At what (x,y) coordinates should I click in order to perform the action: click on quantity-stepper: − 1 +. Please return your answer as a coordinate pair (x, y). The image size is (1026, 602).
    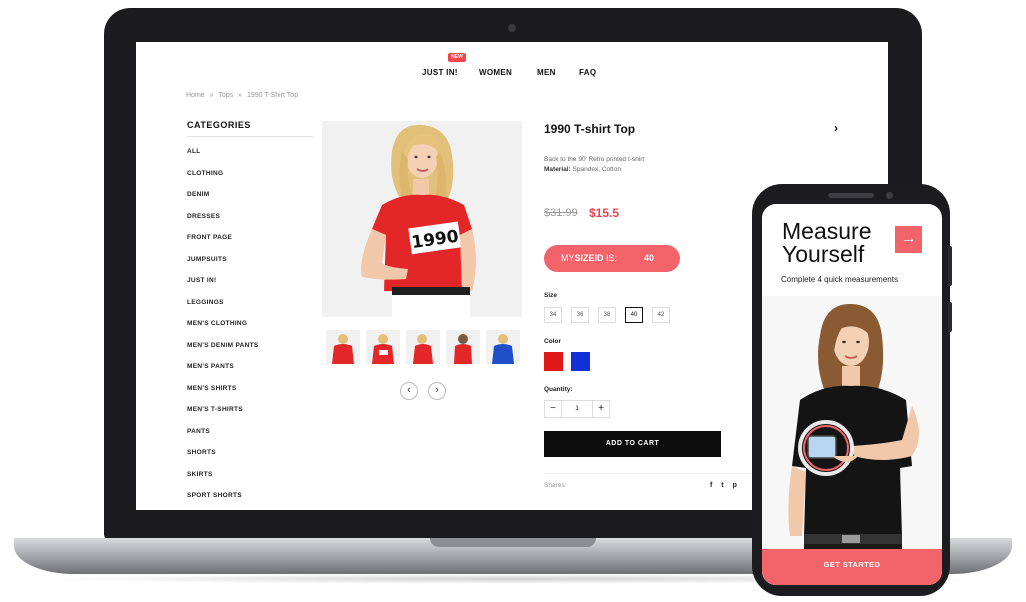
    Looking at the image, I should click on (577, 409).